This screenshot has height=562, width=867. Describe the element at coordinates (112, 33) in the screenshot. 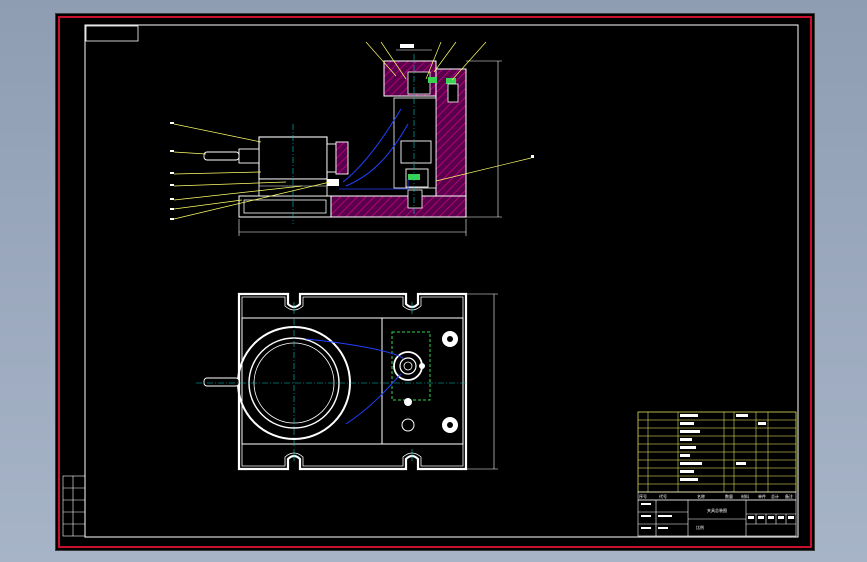

I see `drawing-number-box` at that location.